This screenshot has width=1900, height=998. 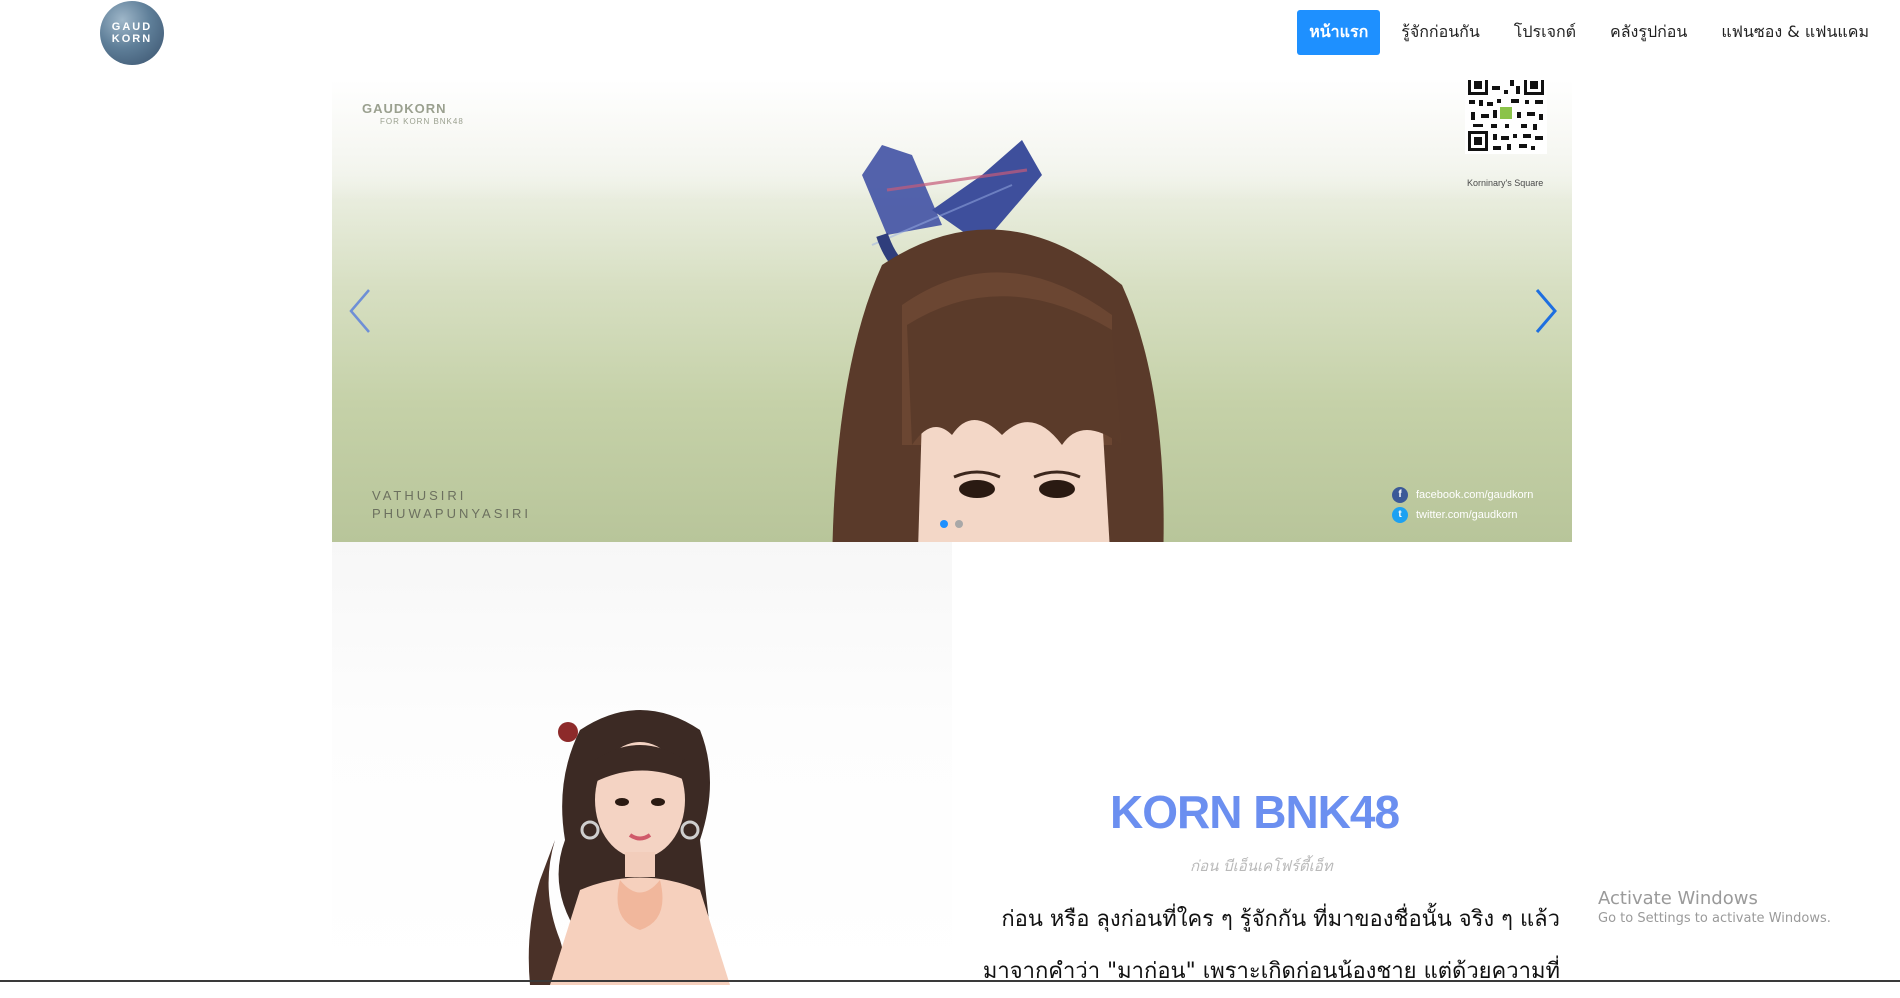 I want to click on nav-item-about: รู้จักก่อนกัน, so click(x=1440, y=32).